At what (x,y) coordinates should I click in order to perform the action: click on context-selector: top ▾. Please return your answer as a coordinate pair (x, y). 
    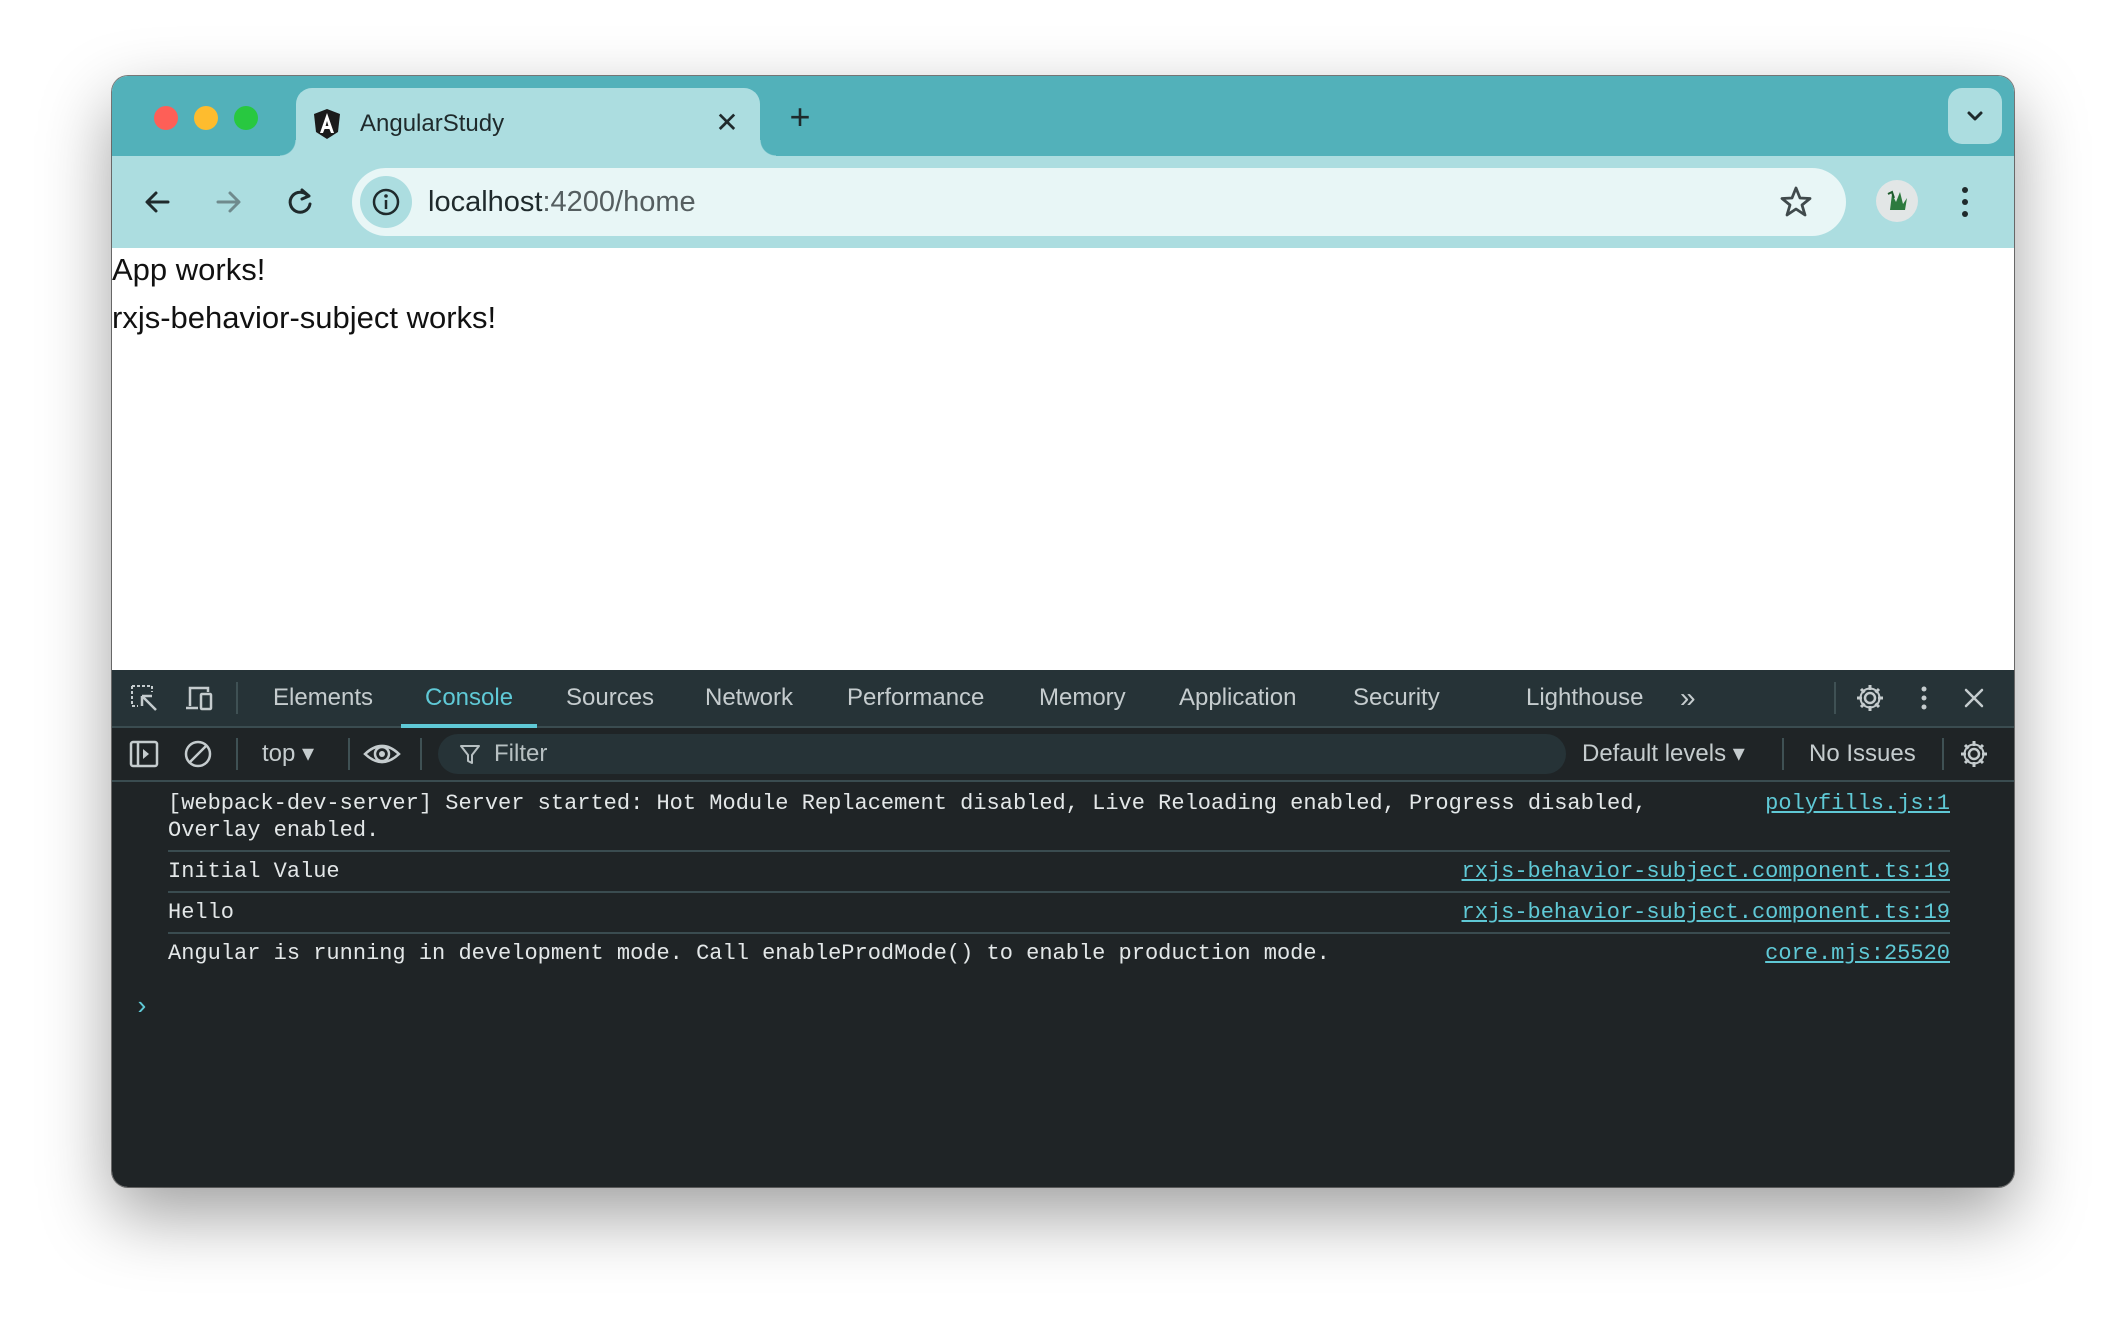
    Looking at the image, I should click on (288, 754).